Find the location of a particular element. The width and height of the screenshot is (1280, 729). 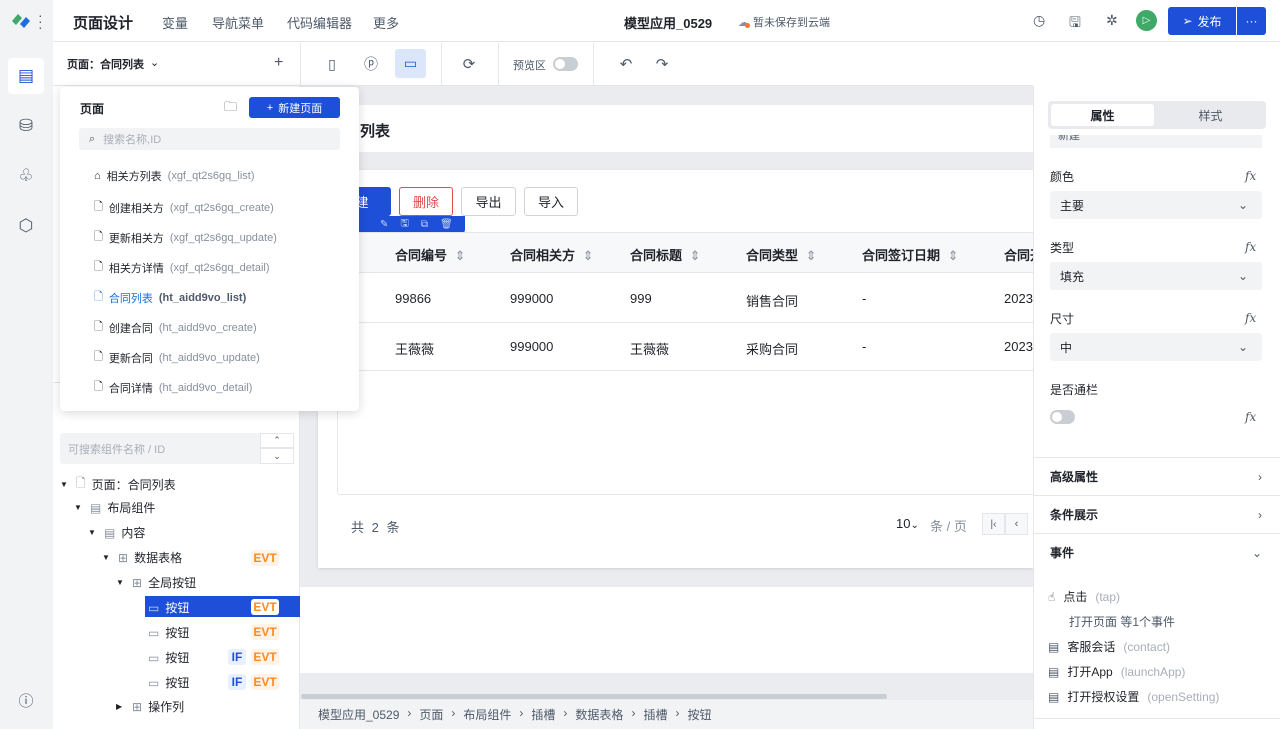

column-header: 合同签订日期 ⇕ is located at coordinates (910, 254).